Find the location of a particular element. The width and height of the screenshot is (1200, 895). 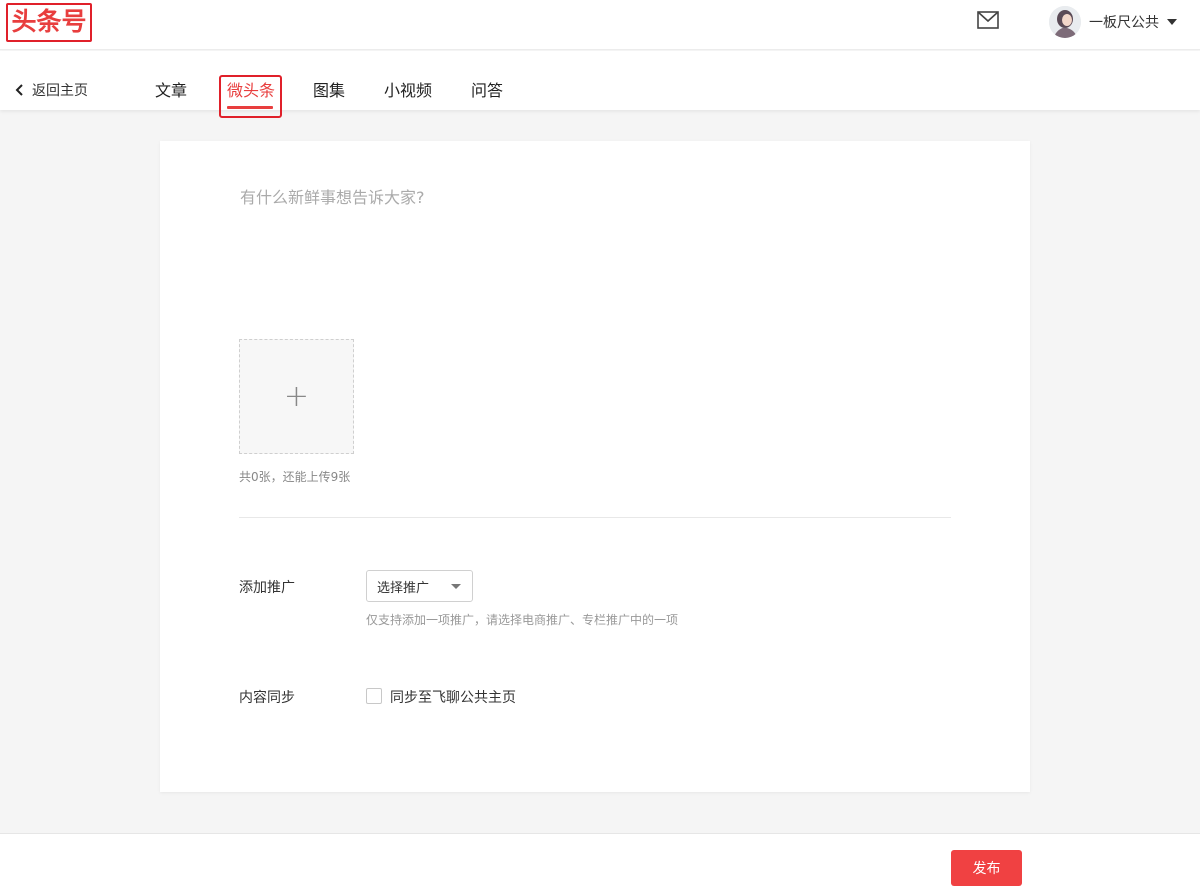

plus-icon: + is located at coordinates (296, 396).